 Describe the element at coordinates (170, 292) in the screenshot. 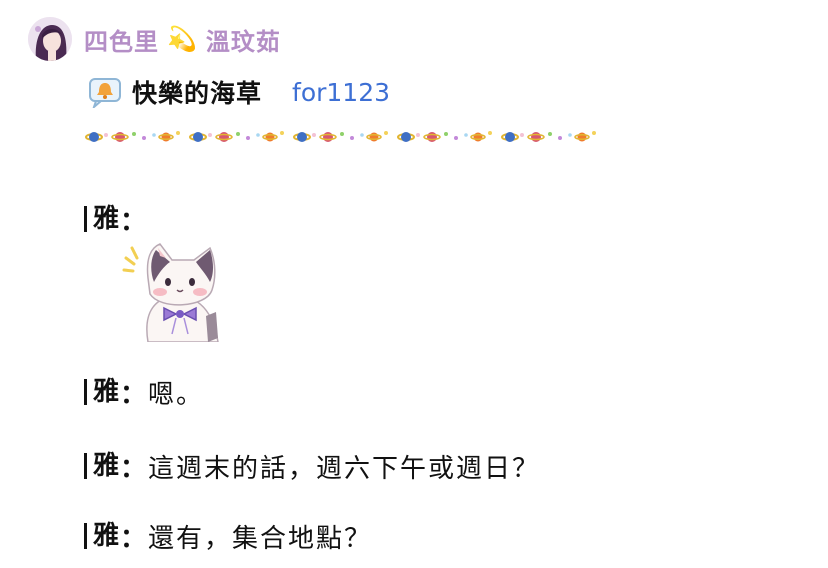

I see `cat-sticker` at that location.